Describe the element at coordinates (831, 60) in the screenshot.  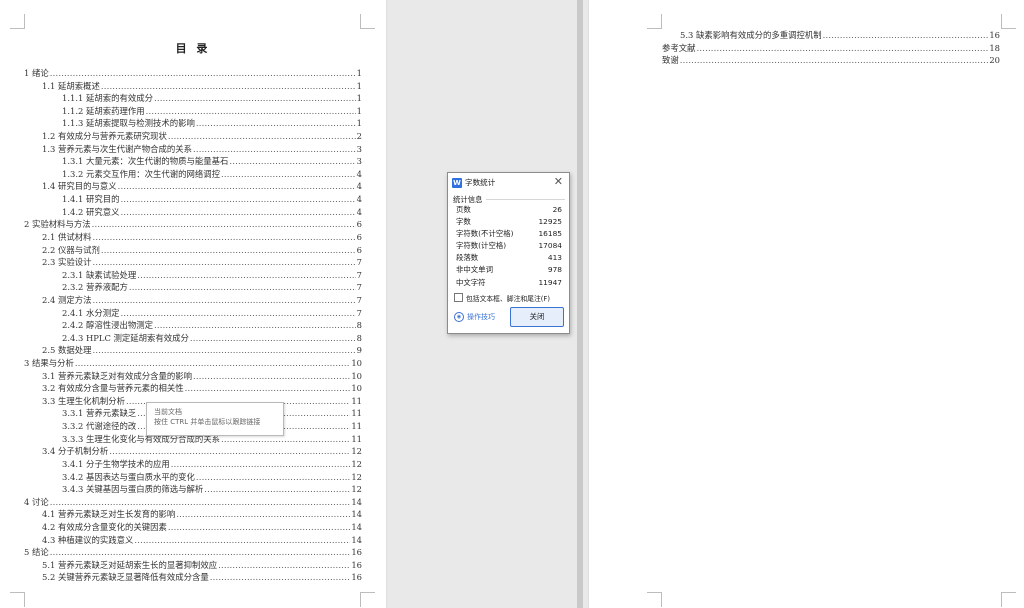
I see `toc-entry: 致谢 20` at that location.